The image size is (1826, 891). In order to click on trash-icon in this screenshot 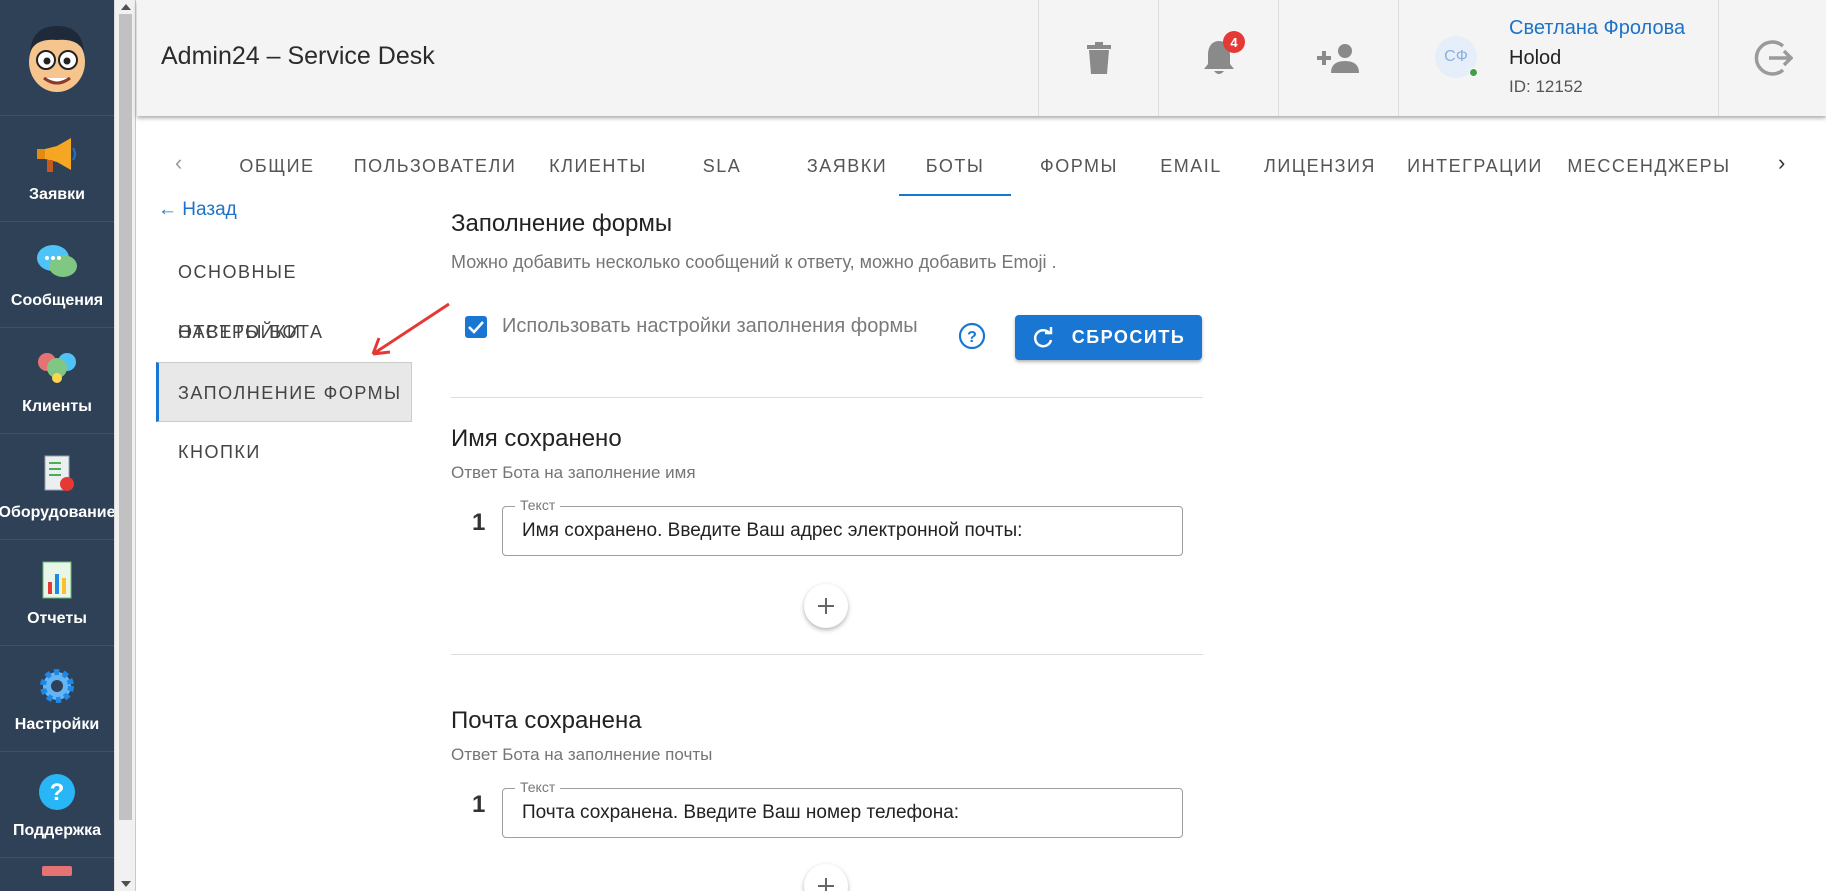, I will do `click(1098, 58)`.